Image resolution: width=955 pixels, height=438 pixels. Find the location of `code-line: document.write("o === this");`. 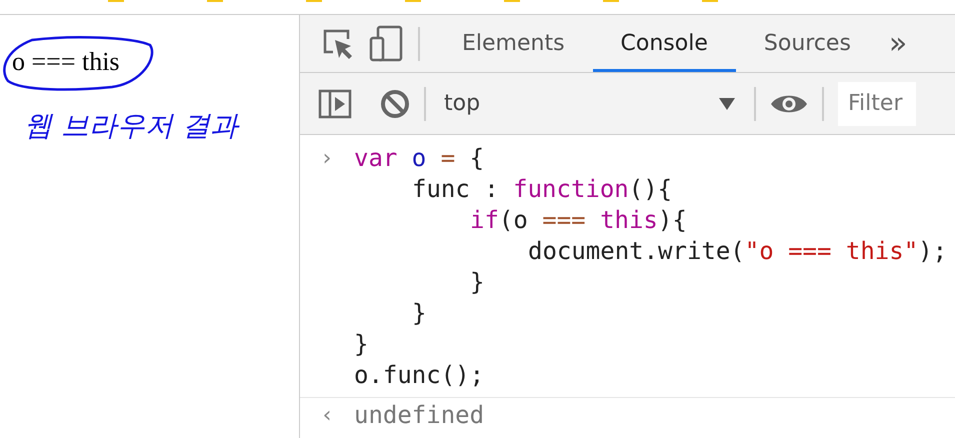

code-line: document.write("o === this"); is located at coordinates (738, 251).